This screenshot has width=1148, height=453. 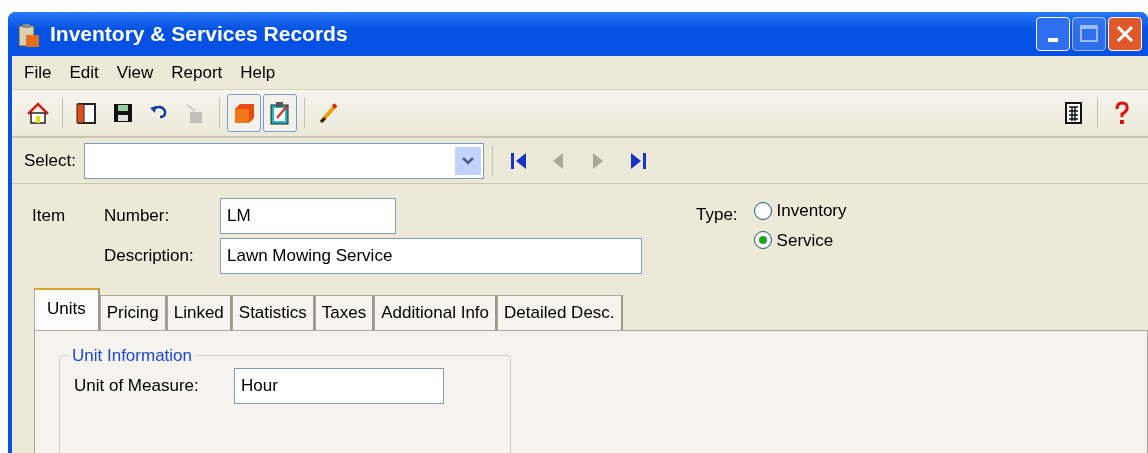 What do you see at coordinates (49, 216) in the screenshot?
I see `item-label: Item` at bounding box center [49, 216].